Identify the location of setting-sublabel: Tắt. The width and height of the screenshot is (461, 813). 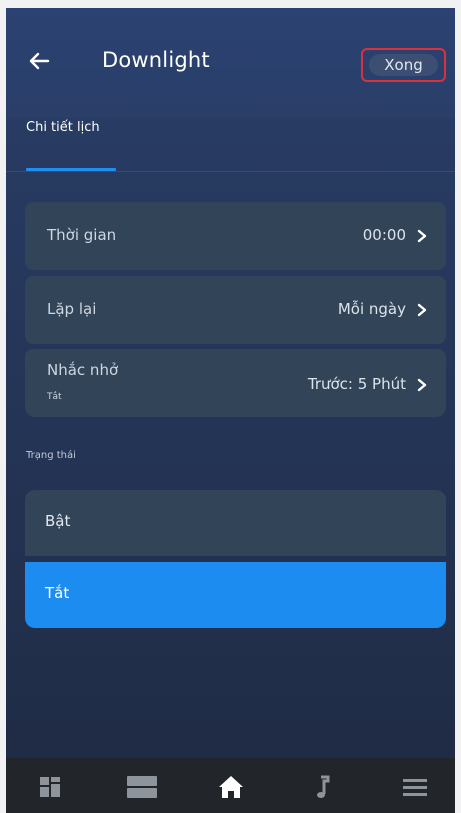
(54, 397).